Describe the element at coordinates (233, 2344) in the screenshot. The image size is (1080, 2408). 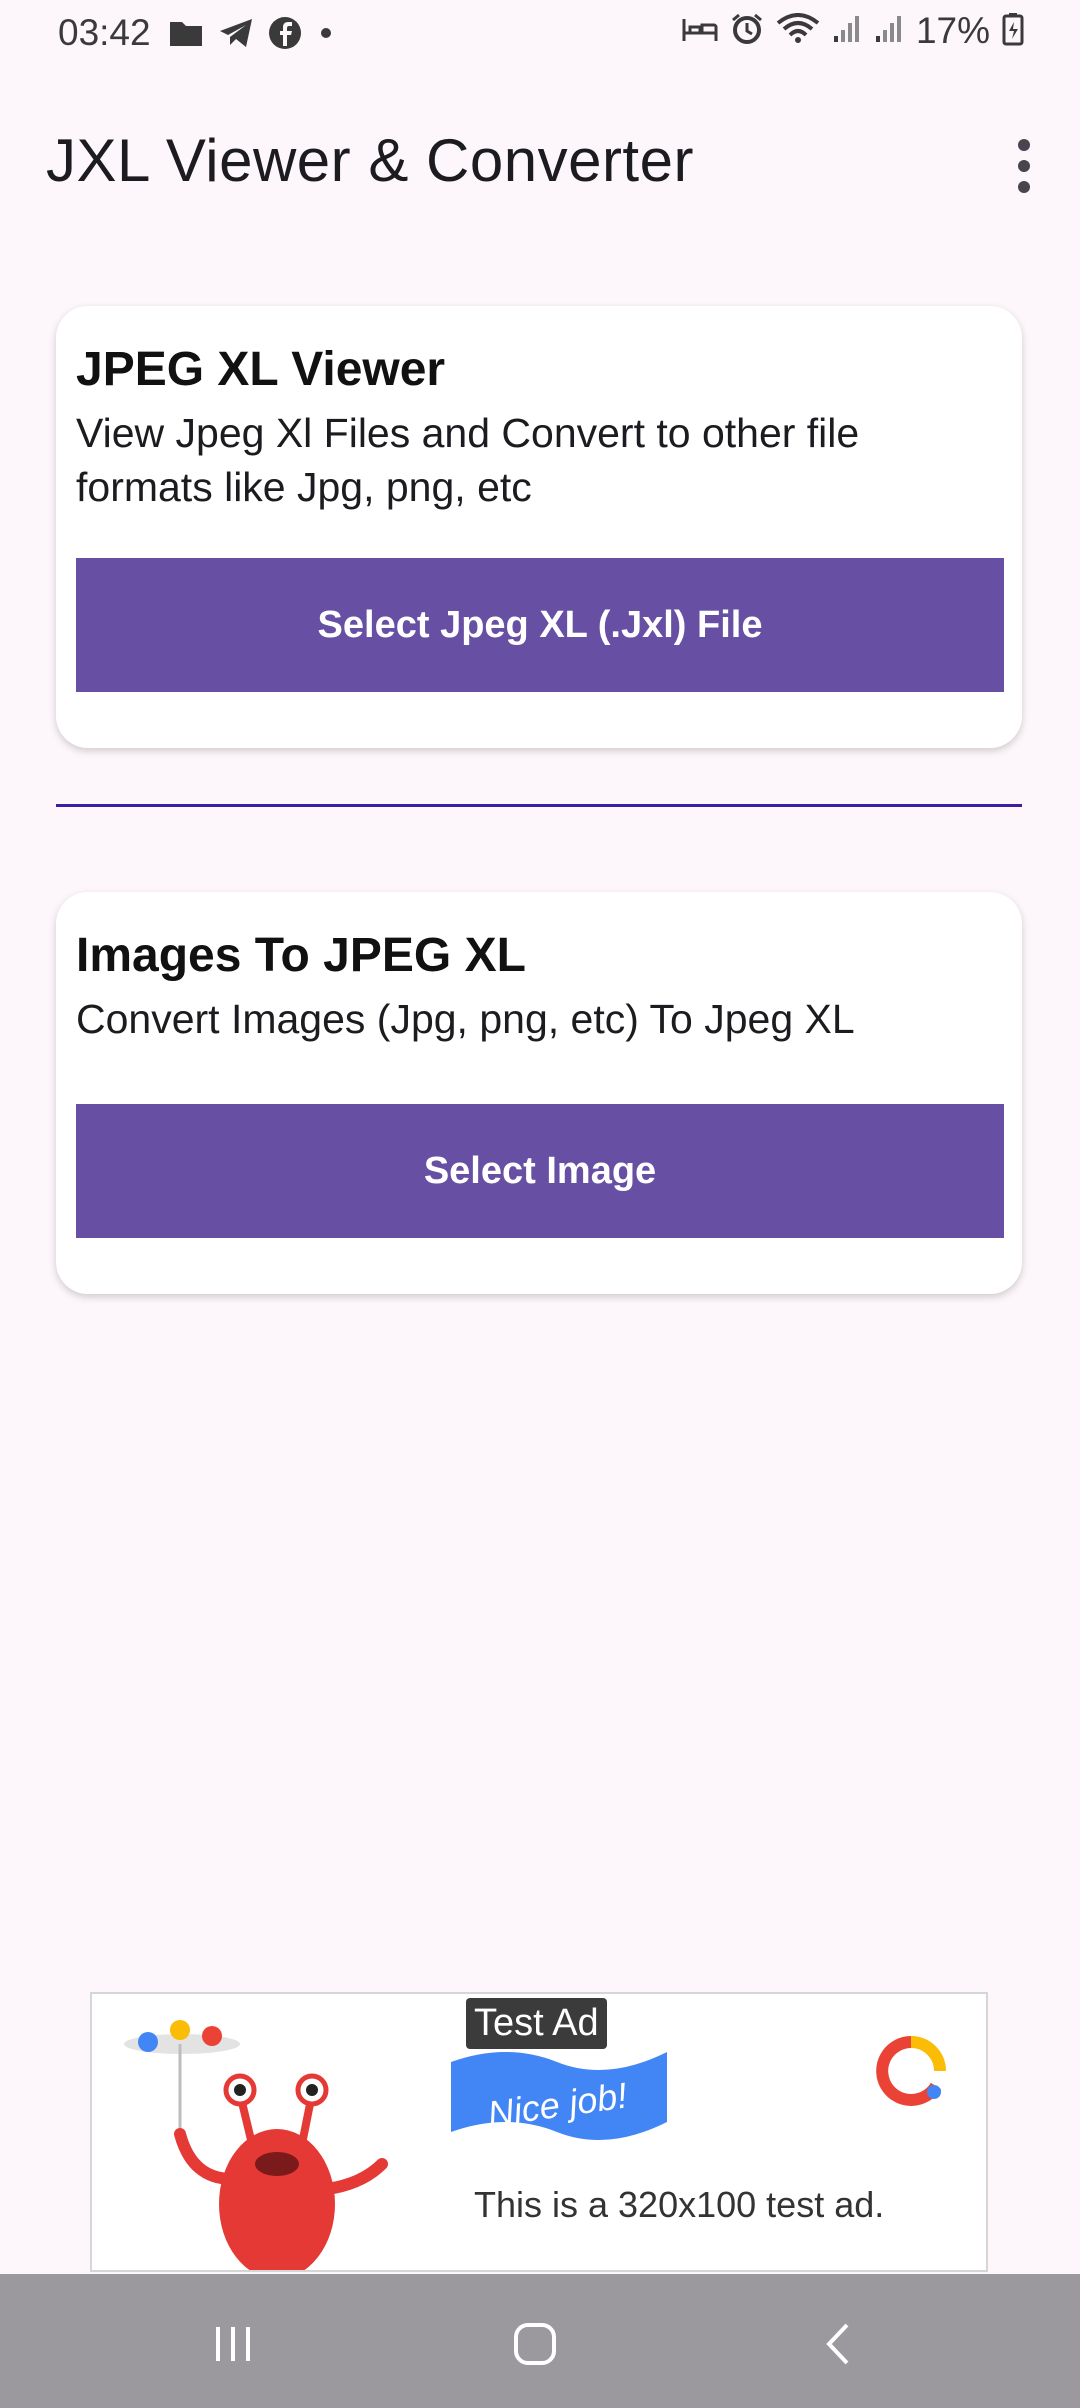
I see `recents-icon` at that location.